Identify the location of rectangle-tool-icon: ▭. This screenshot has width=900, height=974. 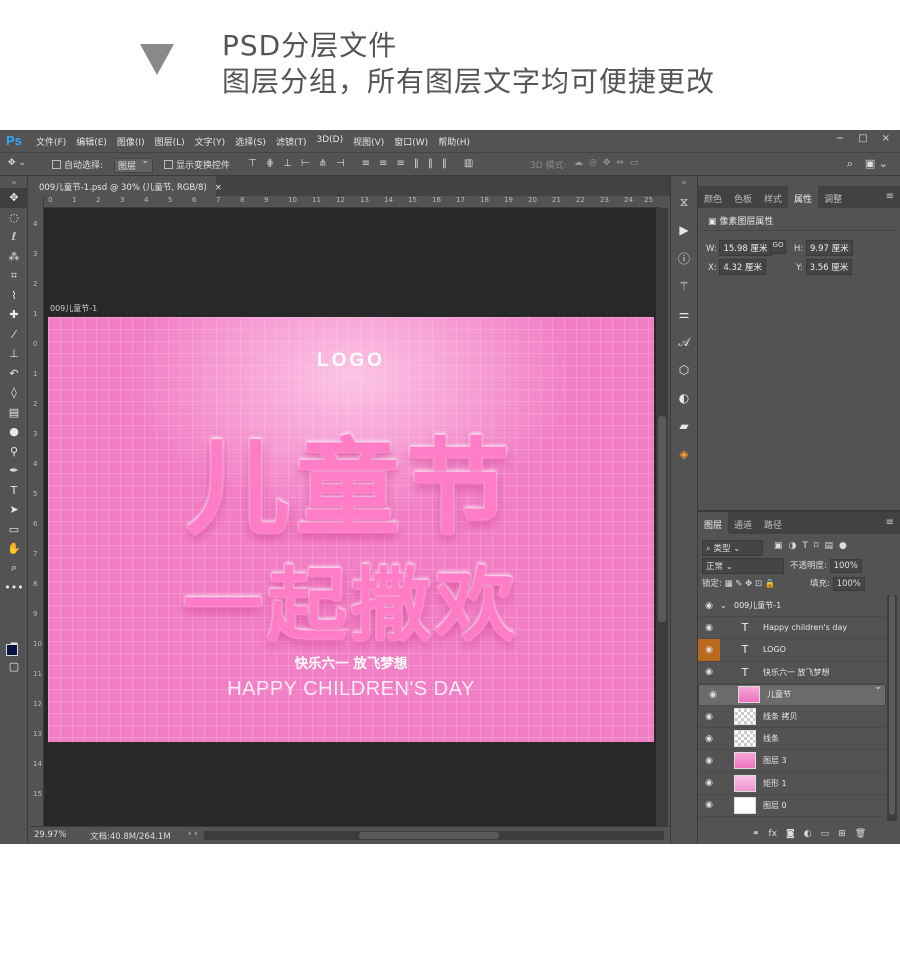
(14, 530).